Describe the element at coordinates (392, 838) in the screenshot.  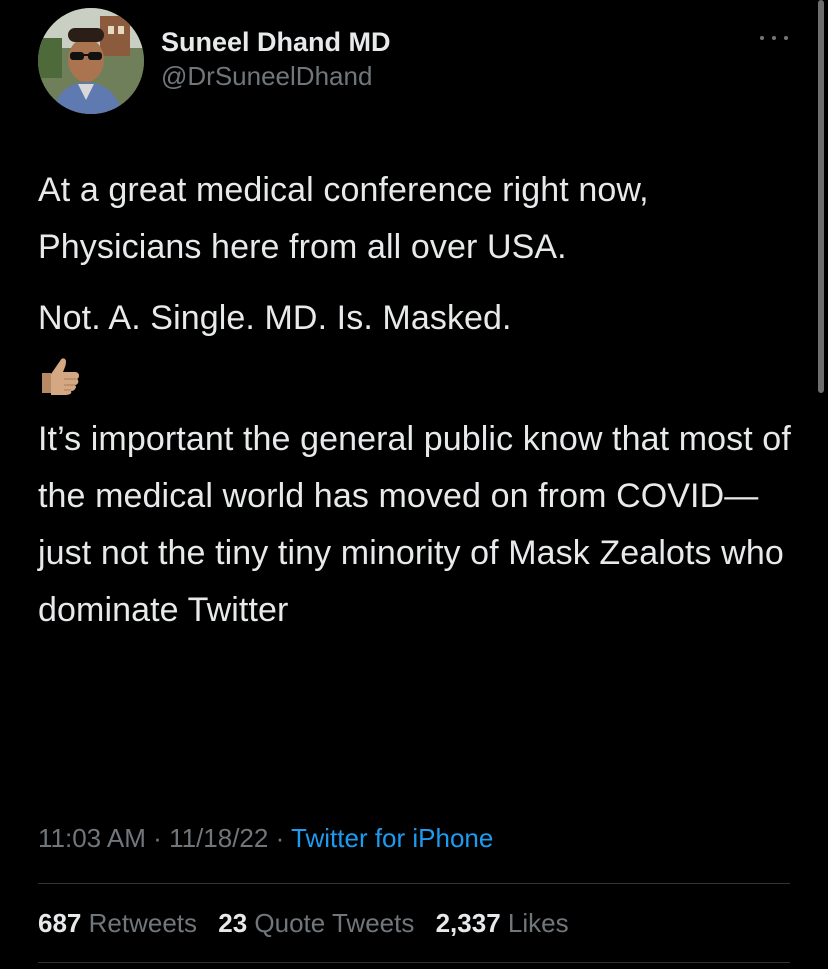
I see `tweet-source-link: Twitter for iPhone` at that location.